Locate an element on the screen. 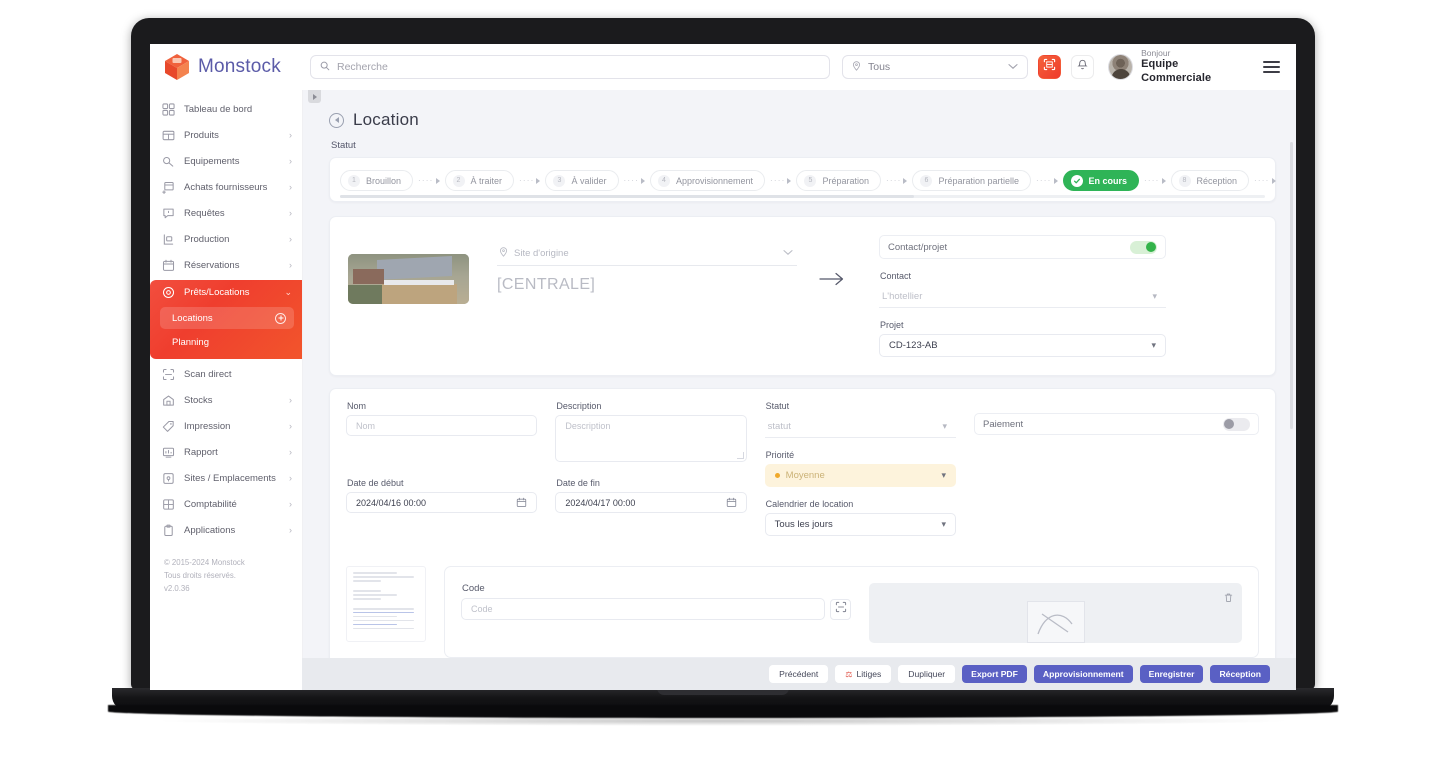 The width and height of the screenshot is (1440, 758). sidebar-item-label: Tableau de bord is located at coordinates (218, 109).